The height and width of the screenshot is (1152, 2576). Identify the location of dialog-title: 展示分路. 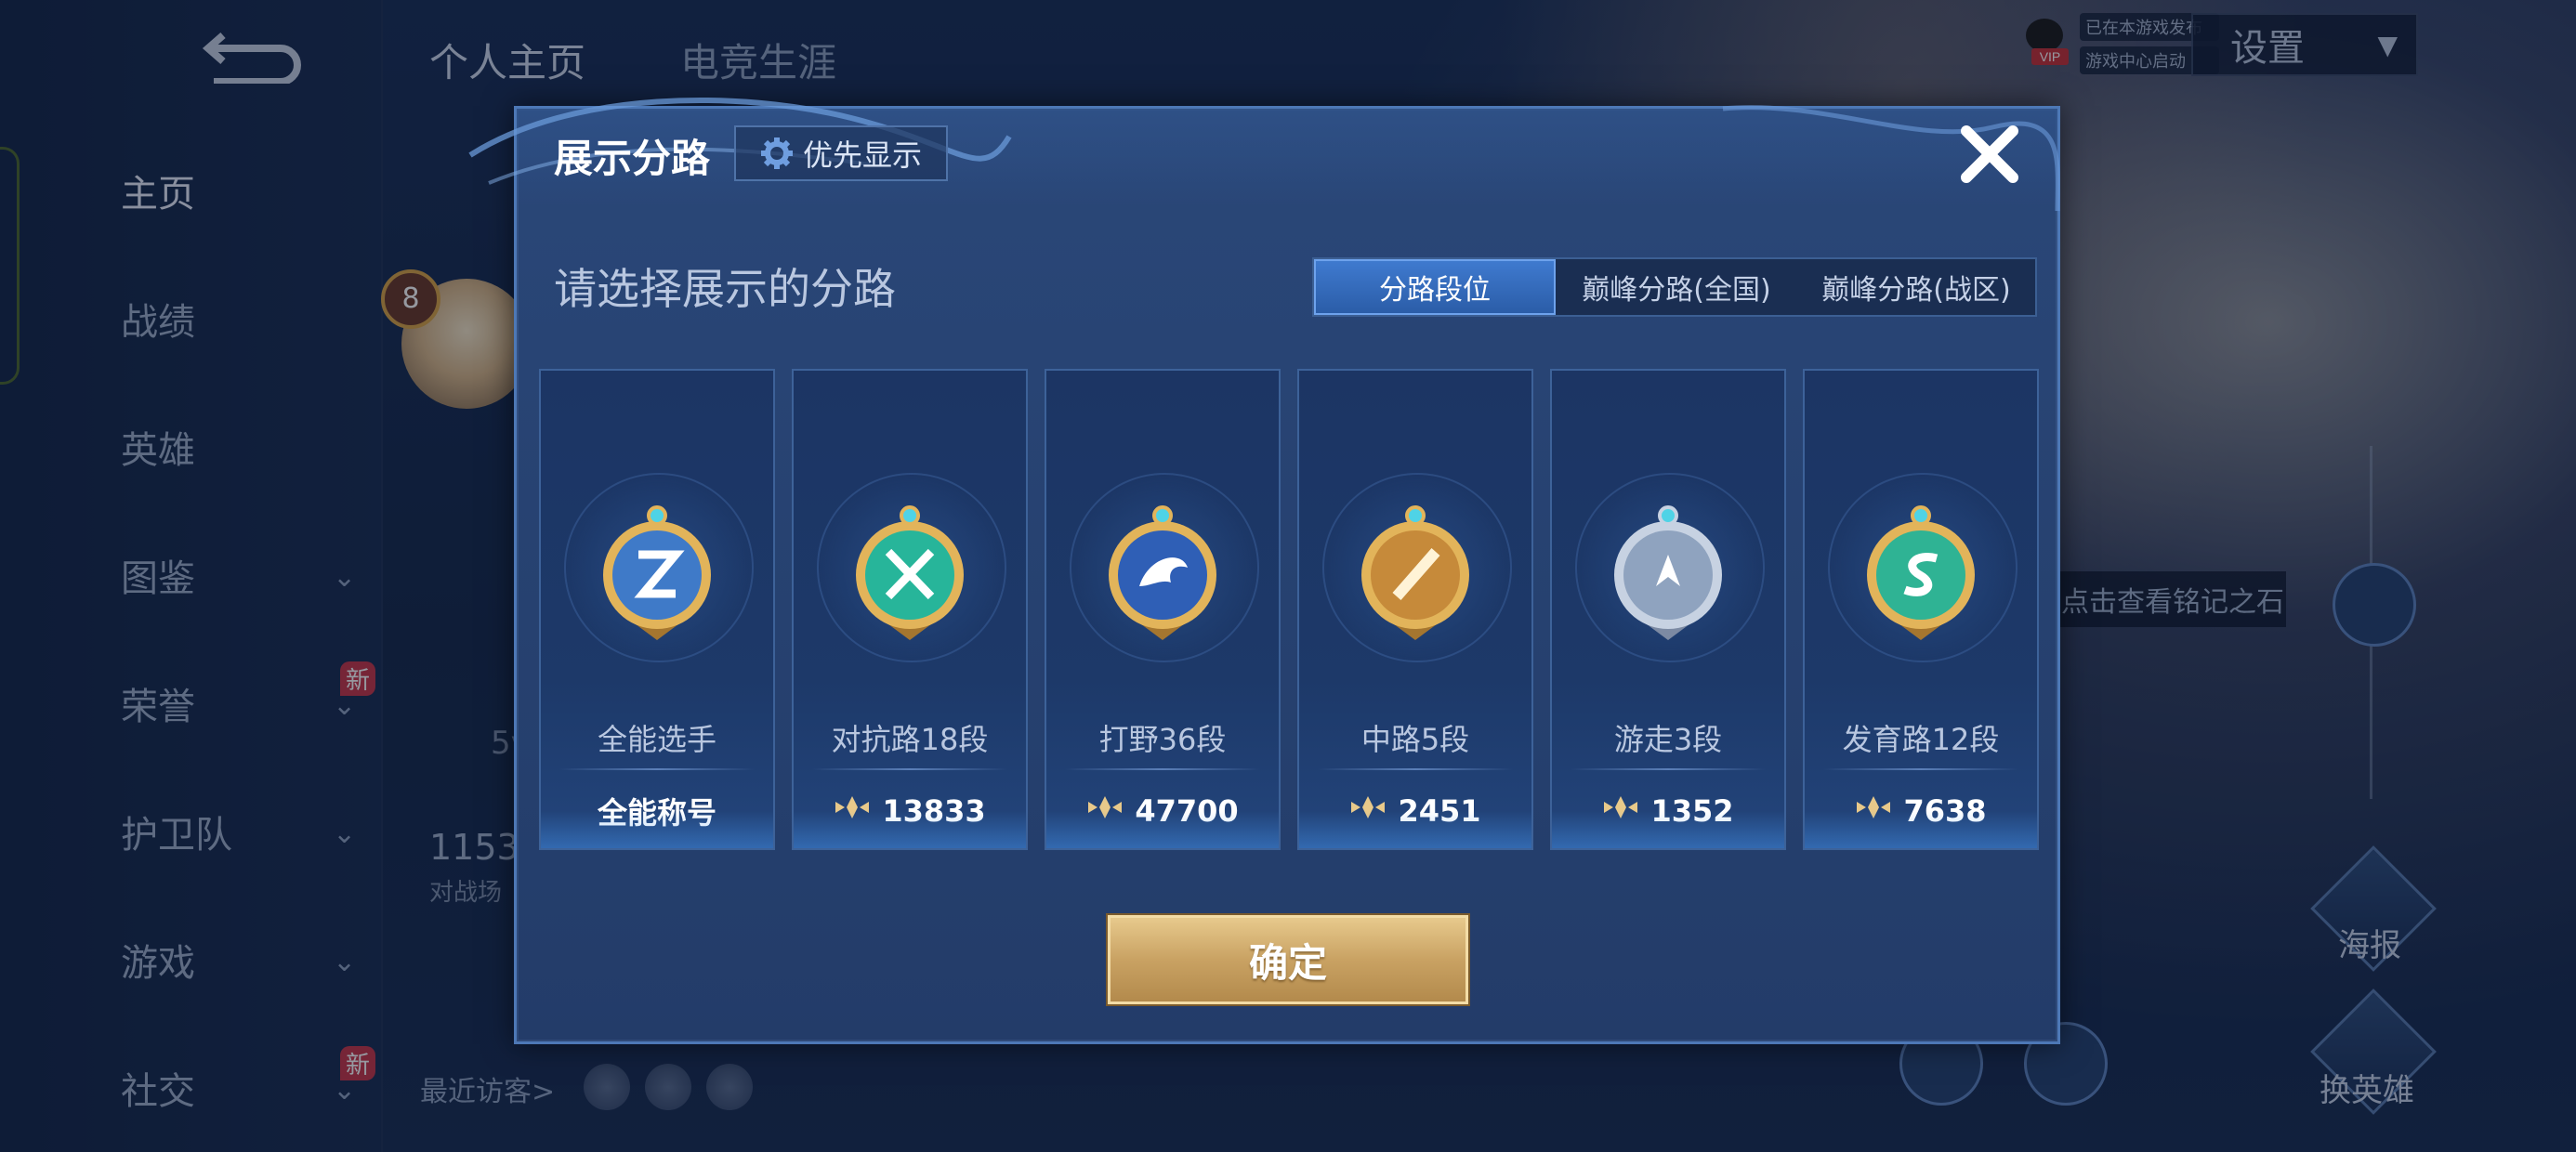
(632, 158).